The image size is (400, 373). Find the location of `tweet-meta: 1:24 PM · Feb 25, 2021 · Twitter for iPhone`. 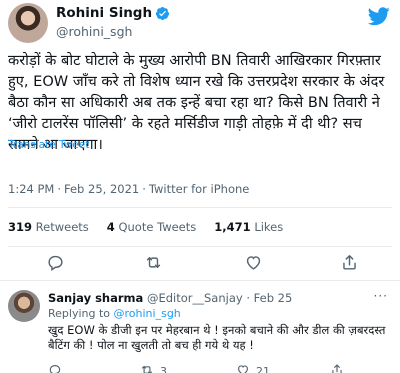

tweet-meta: 1:24 PM · Feb 25, 2021 · Twitter for iPhone is located at coordinates (128, 189).